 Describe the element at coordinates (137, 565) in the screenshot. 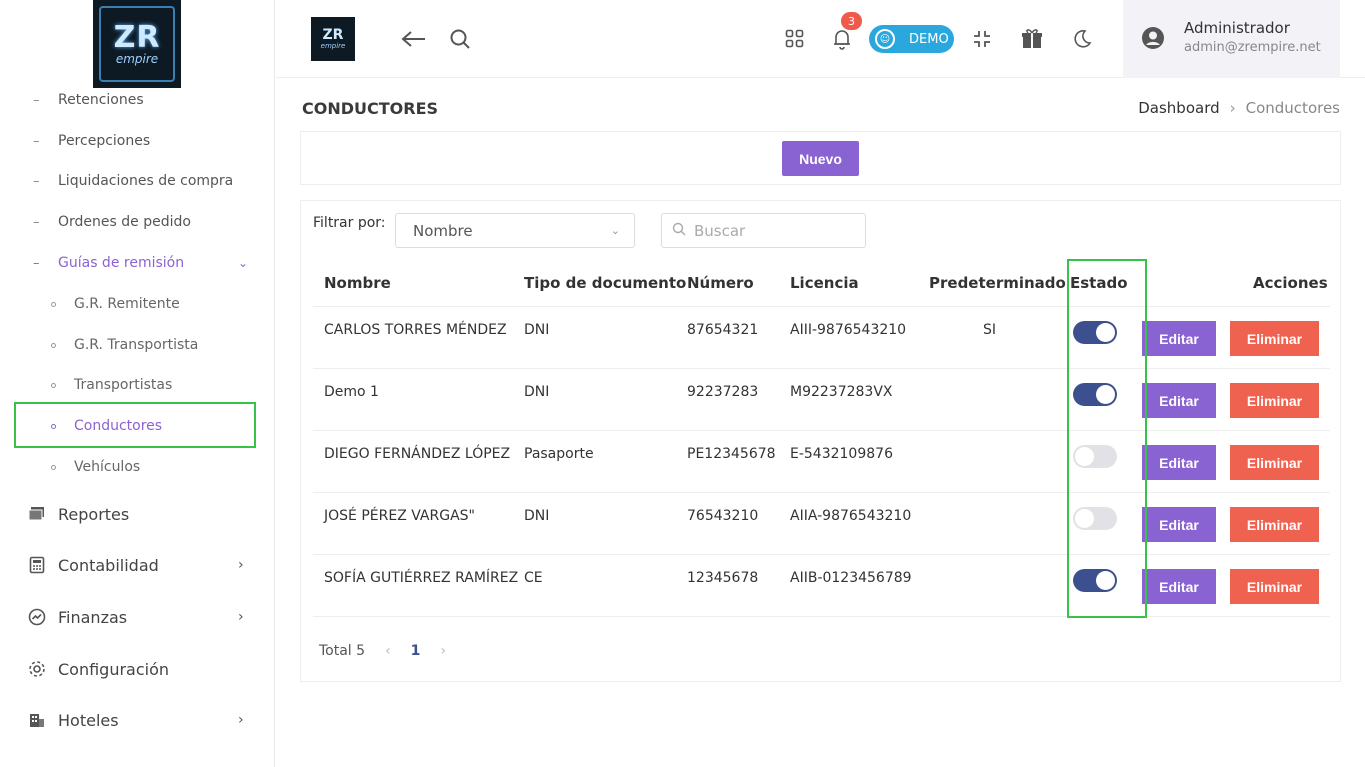

I see `sidebar-item-contabilidad: Contabilidad ›` at that location.